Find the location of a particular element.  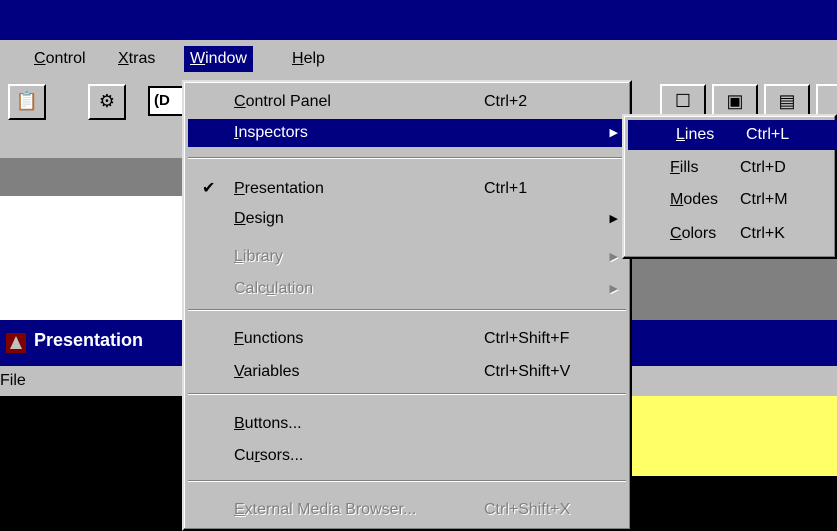

menu-item-label: Functions is located at coordinates (269, 338).